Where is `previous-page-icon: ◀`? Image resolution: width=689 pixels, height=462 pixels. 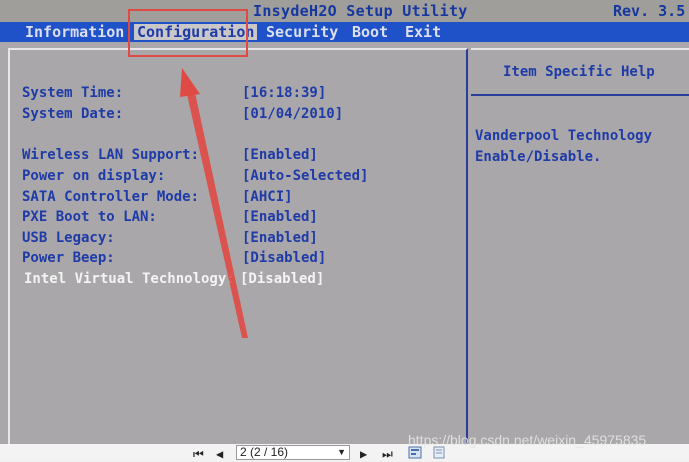
previous-page-icon: ◀ is located at coordinates (219, 454).